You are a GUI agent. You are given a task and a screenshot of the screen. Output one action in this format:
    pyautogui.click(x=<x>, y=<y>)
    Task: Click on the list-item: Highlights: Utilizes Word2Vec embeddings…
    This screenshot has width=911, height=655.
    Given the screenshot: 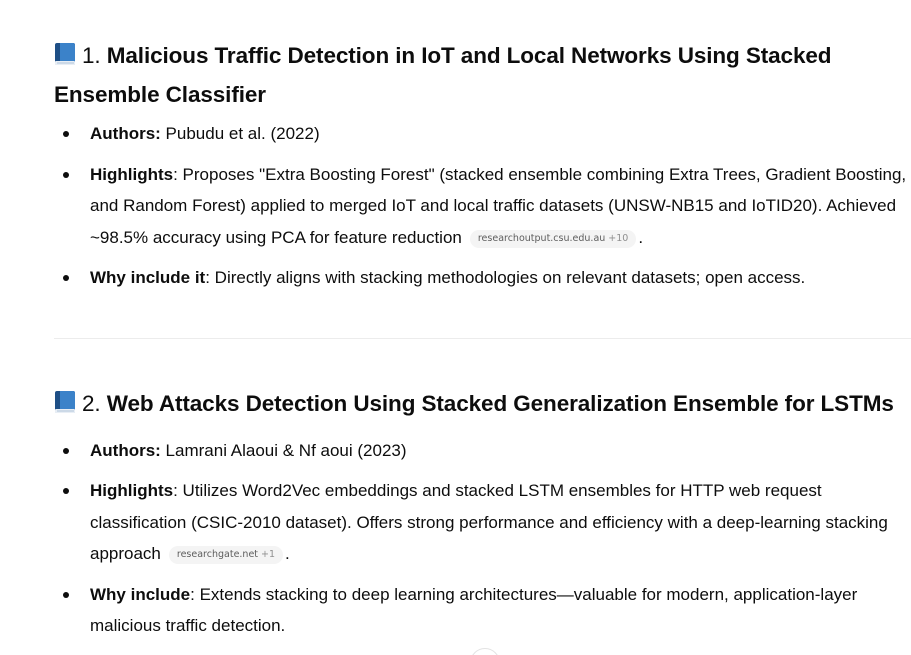 What is the action you would take?
    pyautogui.click(x=482, y=522)
    